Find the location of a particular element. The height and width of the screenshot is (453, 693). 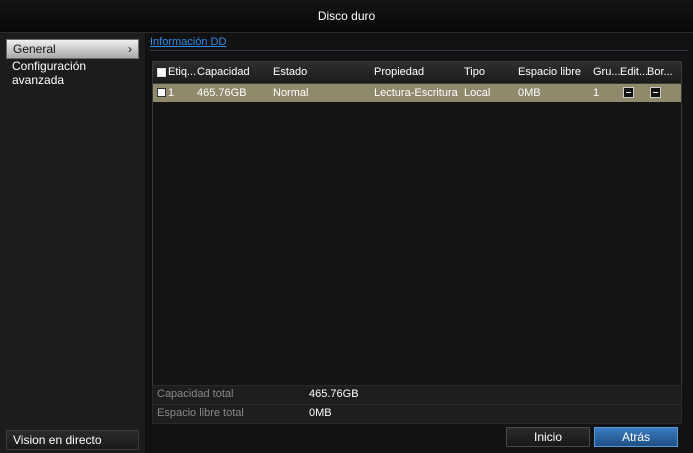

chevron-right-icon: › is located at coordinates (130, 49).